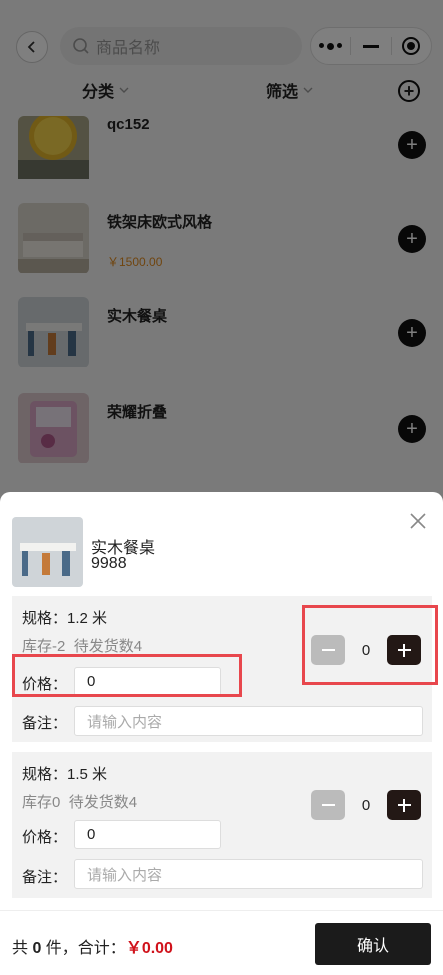 This screenshot has height=975, width=443. Describe the element at coordinates (221, 942) in the screenshot. I see `sheet-footer: 共 0 件，合计：￥0.00 确认` at that location.